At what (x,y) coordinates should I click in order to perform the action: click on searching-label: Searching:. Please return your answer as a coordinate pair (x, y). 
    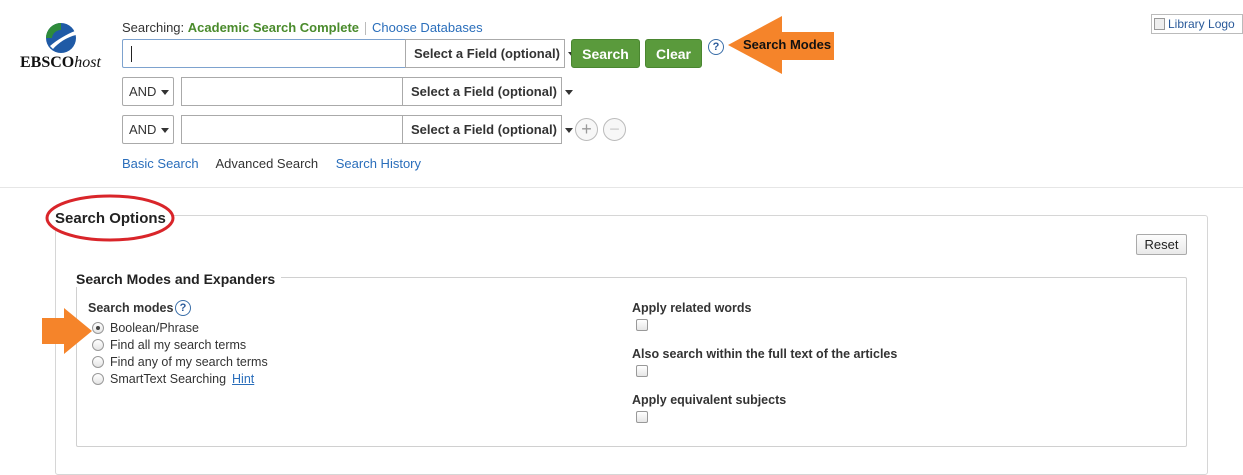
    Looking at the image, I should click on (153, 27).